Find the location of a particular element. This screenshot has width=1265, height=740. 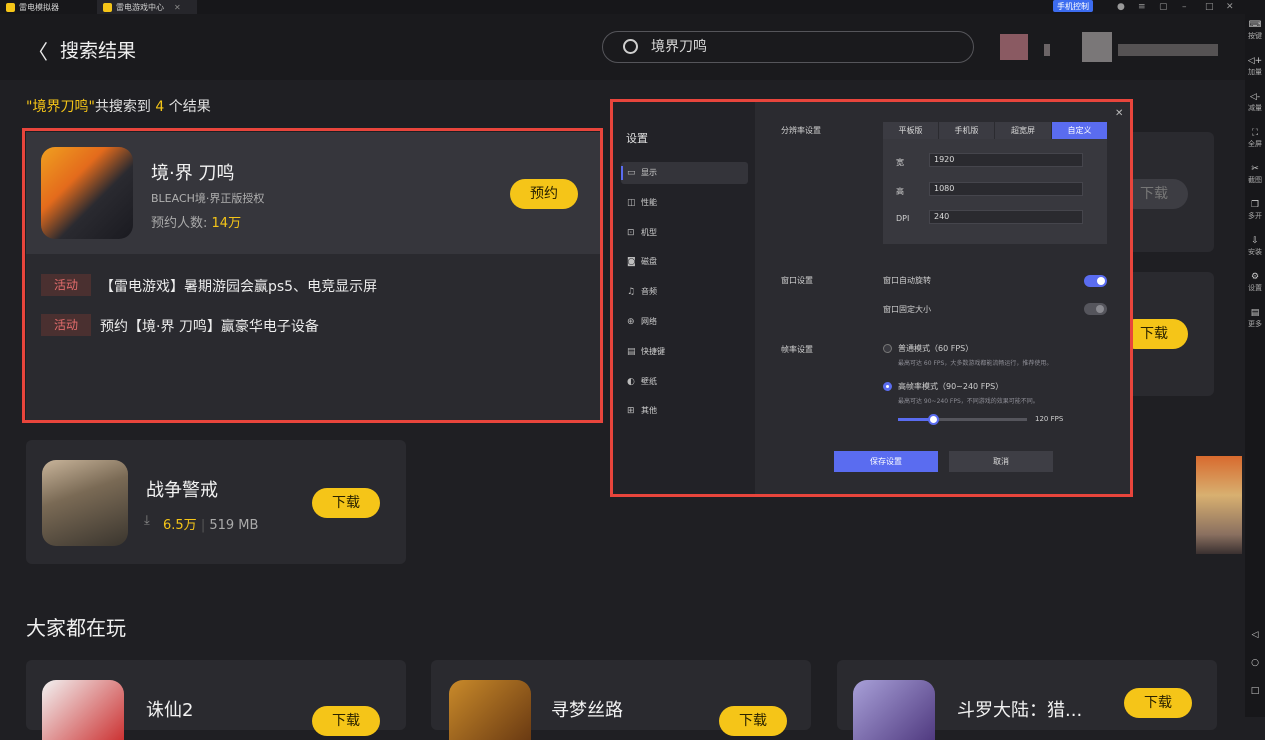

triangle-back-icon: ◁ is located at coordinates (1255, 635).